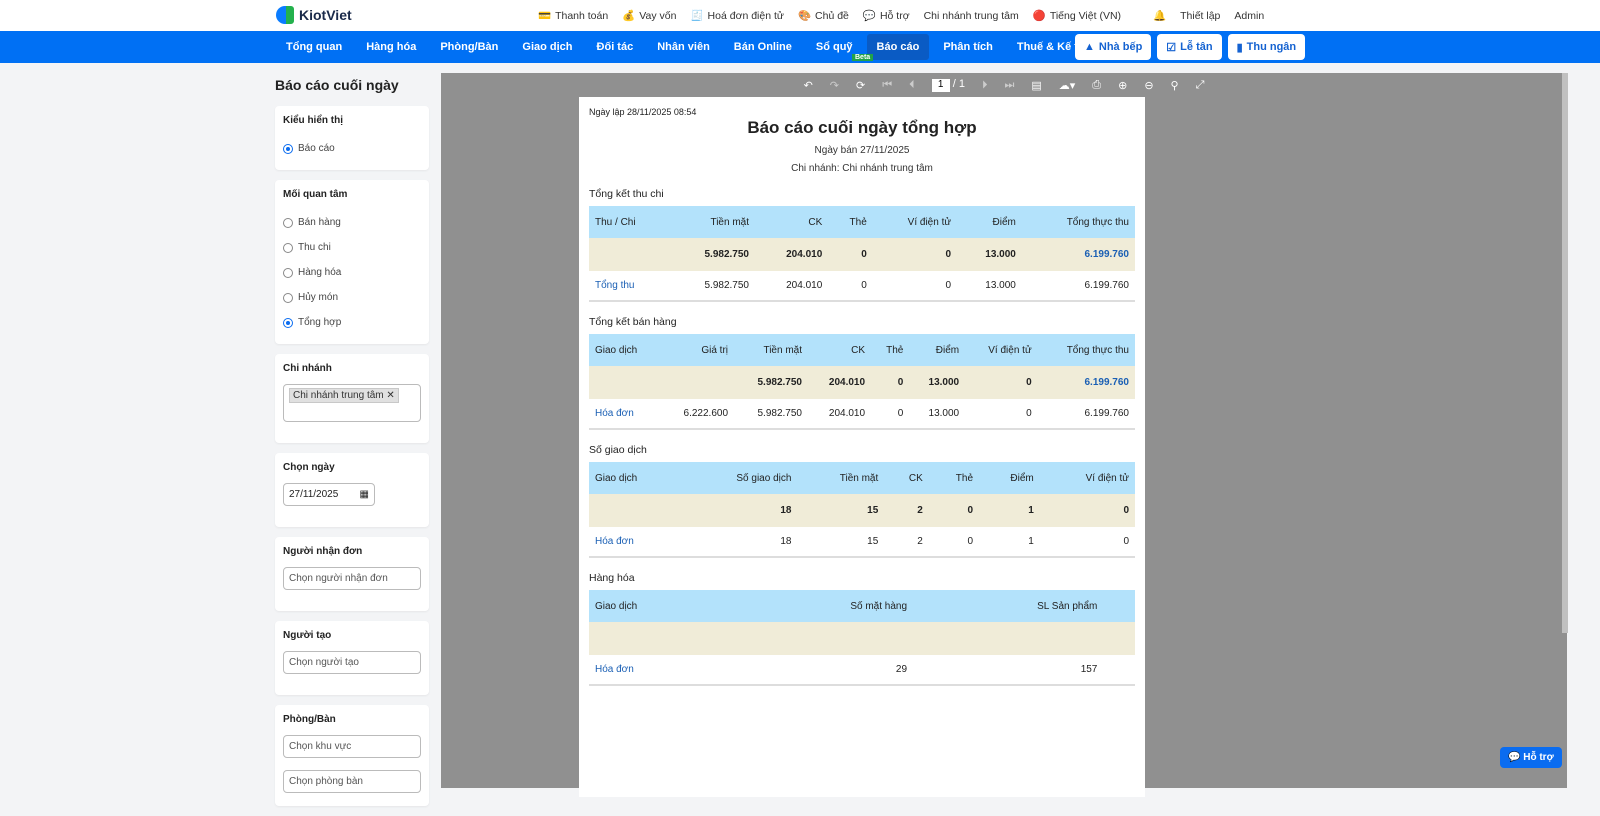 This screenshot has height=816, width=1600. Describe the element at coordinates (898, 47) in the screenshot. I see `nav-item-8: Báo cáo` at that location.